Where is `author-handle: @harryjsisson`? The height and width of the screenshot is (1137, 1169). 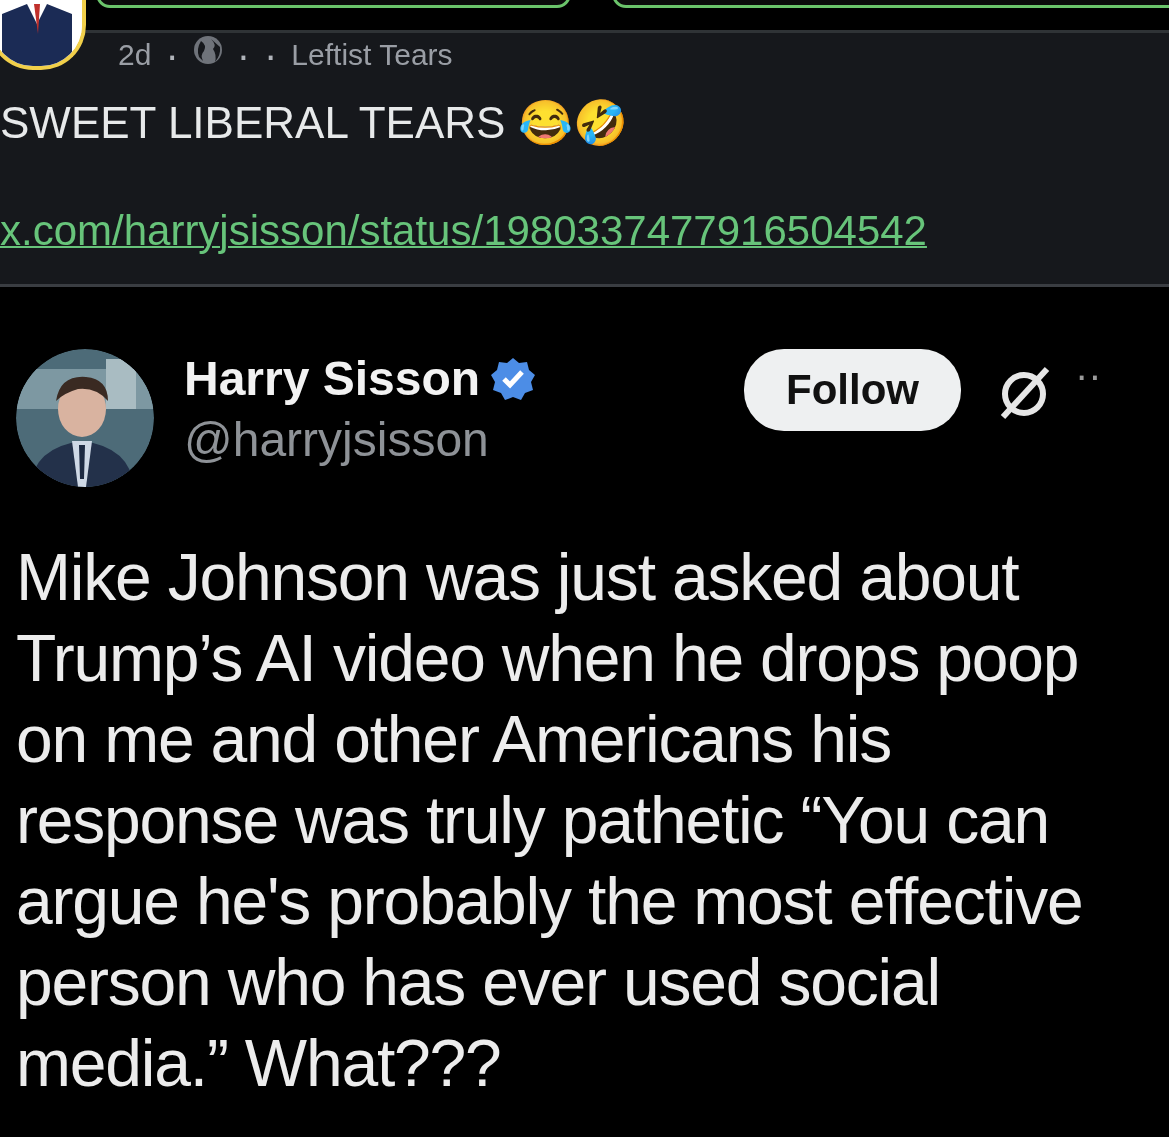
author-handle: @harryjsisson is located at coordinates (464, 440).